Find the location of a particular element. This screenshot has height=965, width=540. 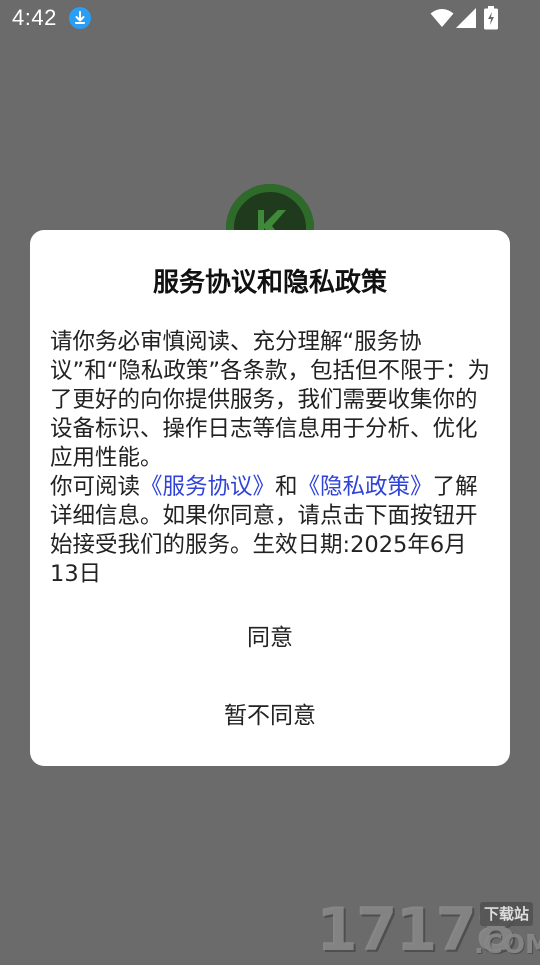

battery-icon is located at coordinates (491, 18).